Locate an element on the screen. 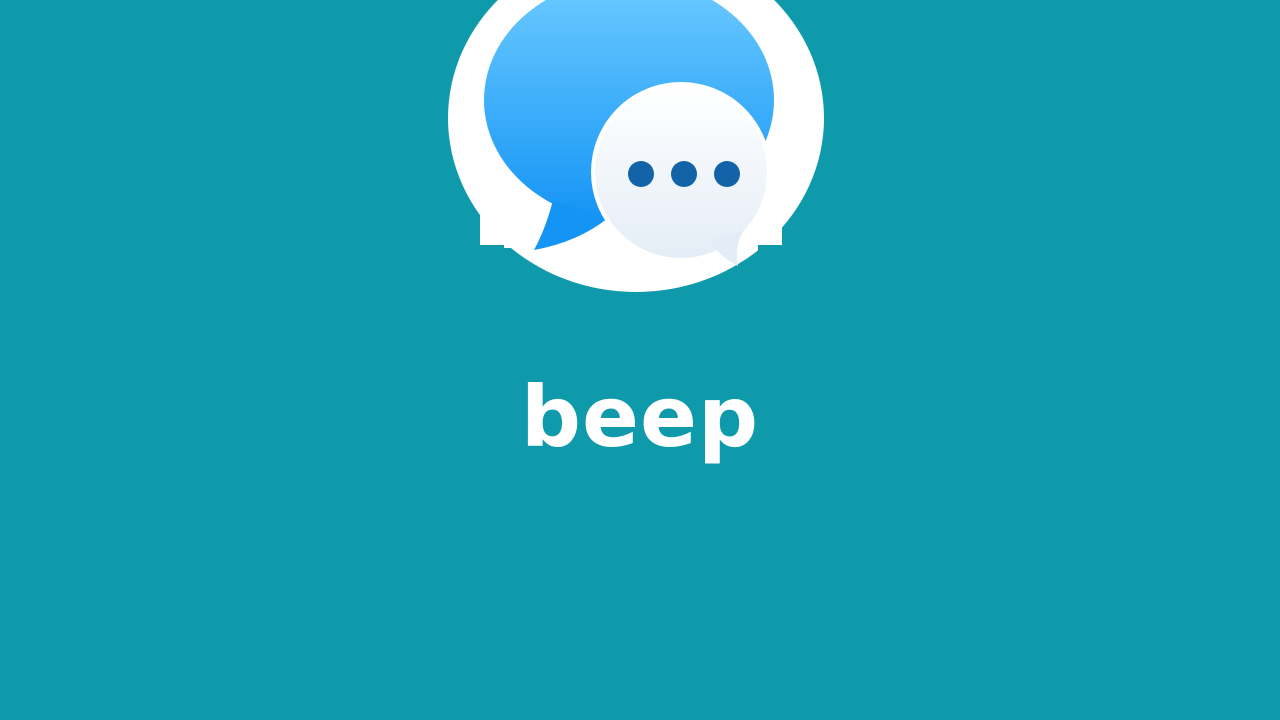  chat-bubbles-icon is located at coordinates (636, 146).